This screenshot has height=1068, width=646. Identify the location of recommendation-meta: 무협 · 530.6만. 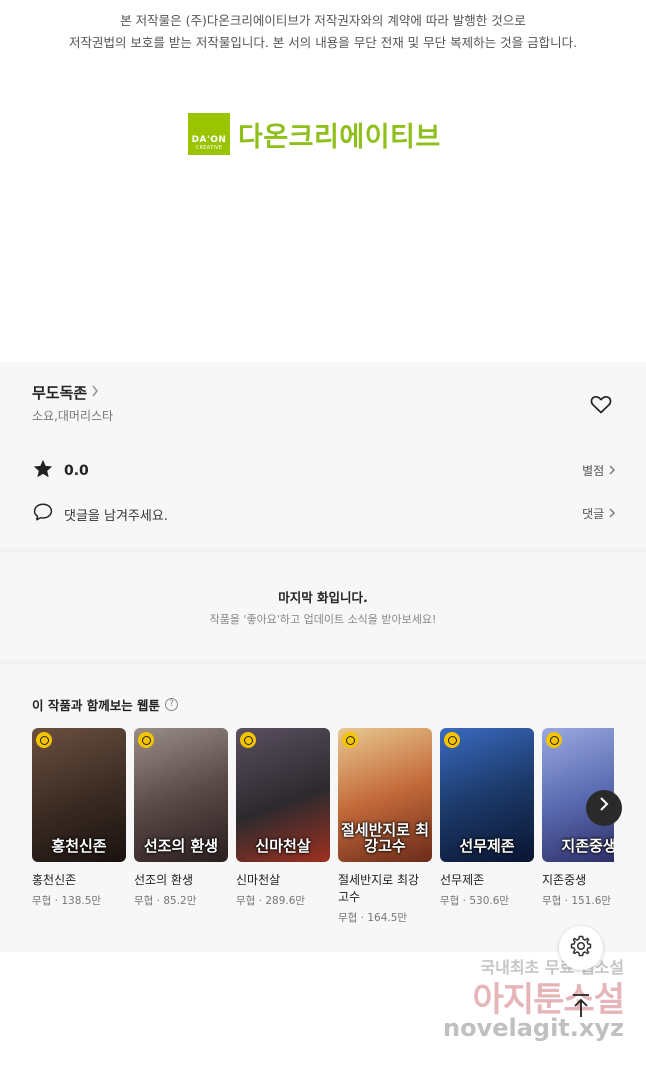
(475, 901).